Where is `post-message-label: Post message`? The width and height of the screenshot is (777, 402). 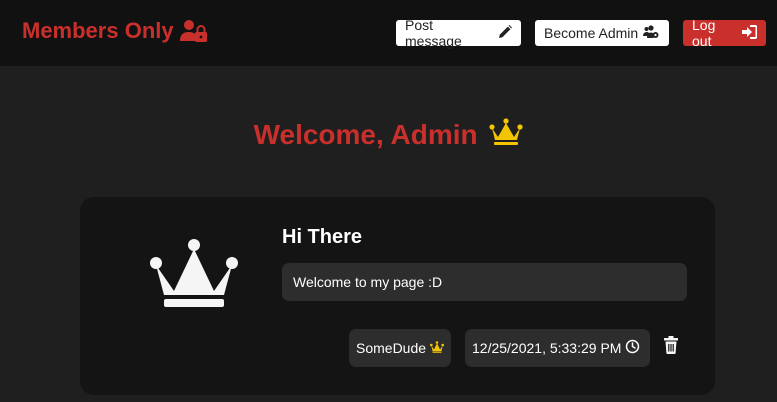
post-message-label: Post message is located at coordinates (433, 33).